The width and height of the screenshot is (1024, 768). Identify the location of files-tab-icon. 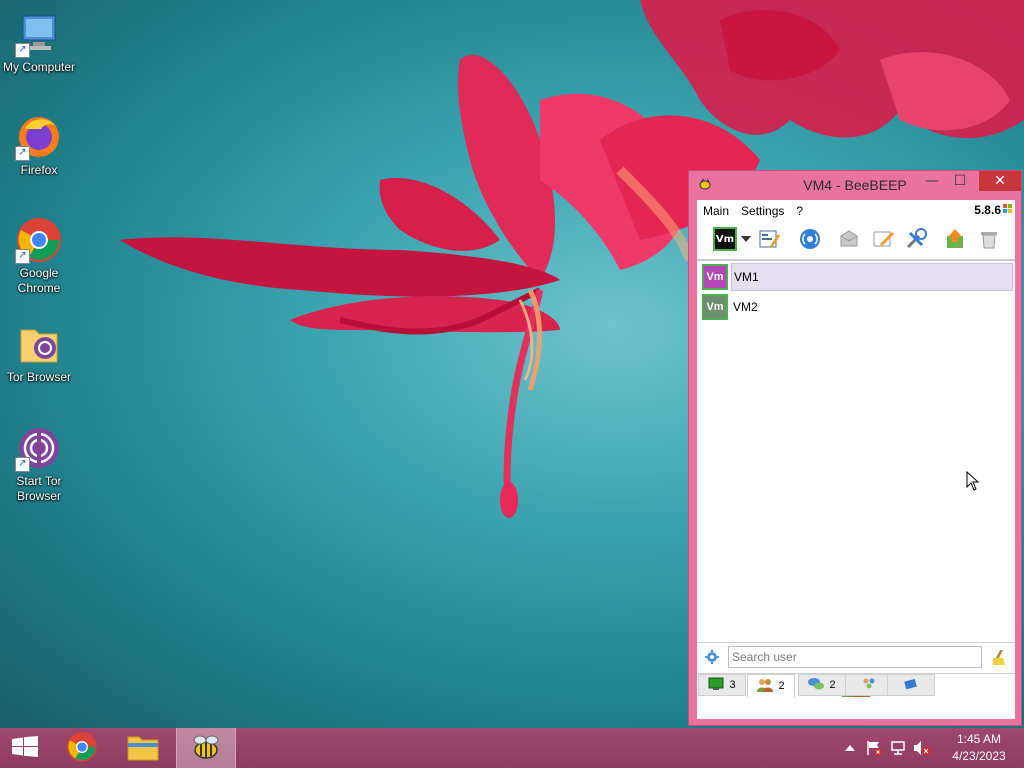
(911, 685).